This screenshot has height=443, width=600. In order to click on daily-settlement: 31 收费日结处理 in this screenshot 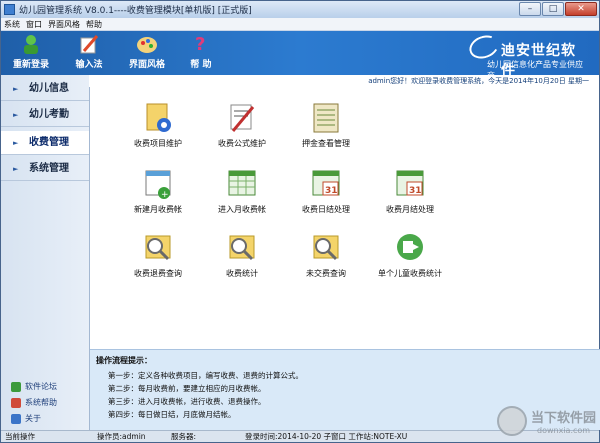, I will do `click(326, 191)`.